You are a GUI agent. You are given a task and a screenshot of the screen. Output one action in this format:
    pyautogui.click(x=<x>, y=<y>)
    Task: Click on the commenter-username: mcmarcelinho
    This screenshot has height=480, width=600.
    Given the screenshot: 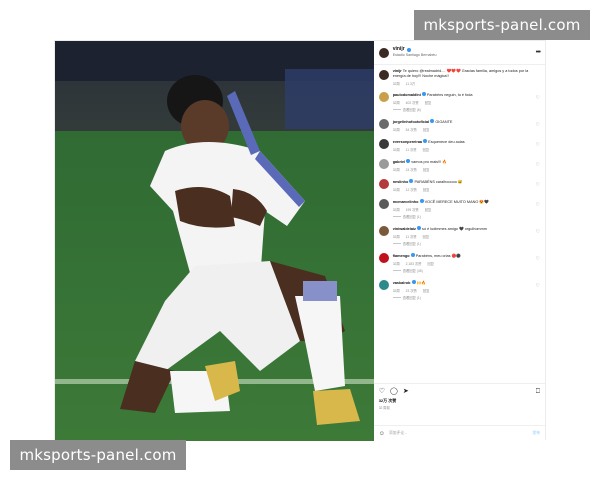 What is the action you would take?
    pyautogui.click(x=406, y=202)
    